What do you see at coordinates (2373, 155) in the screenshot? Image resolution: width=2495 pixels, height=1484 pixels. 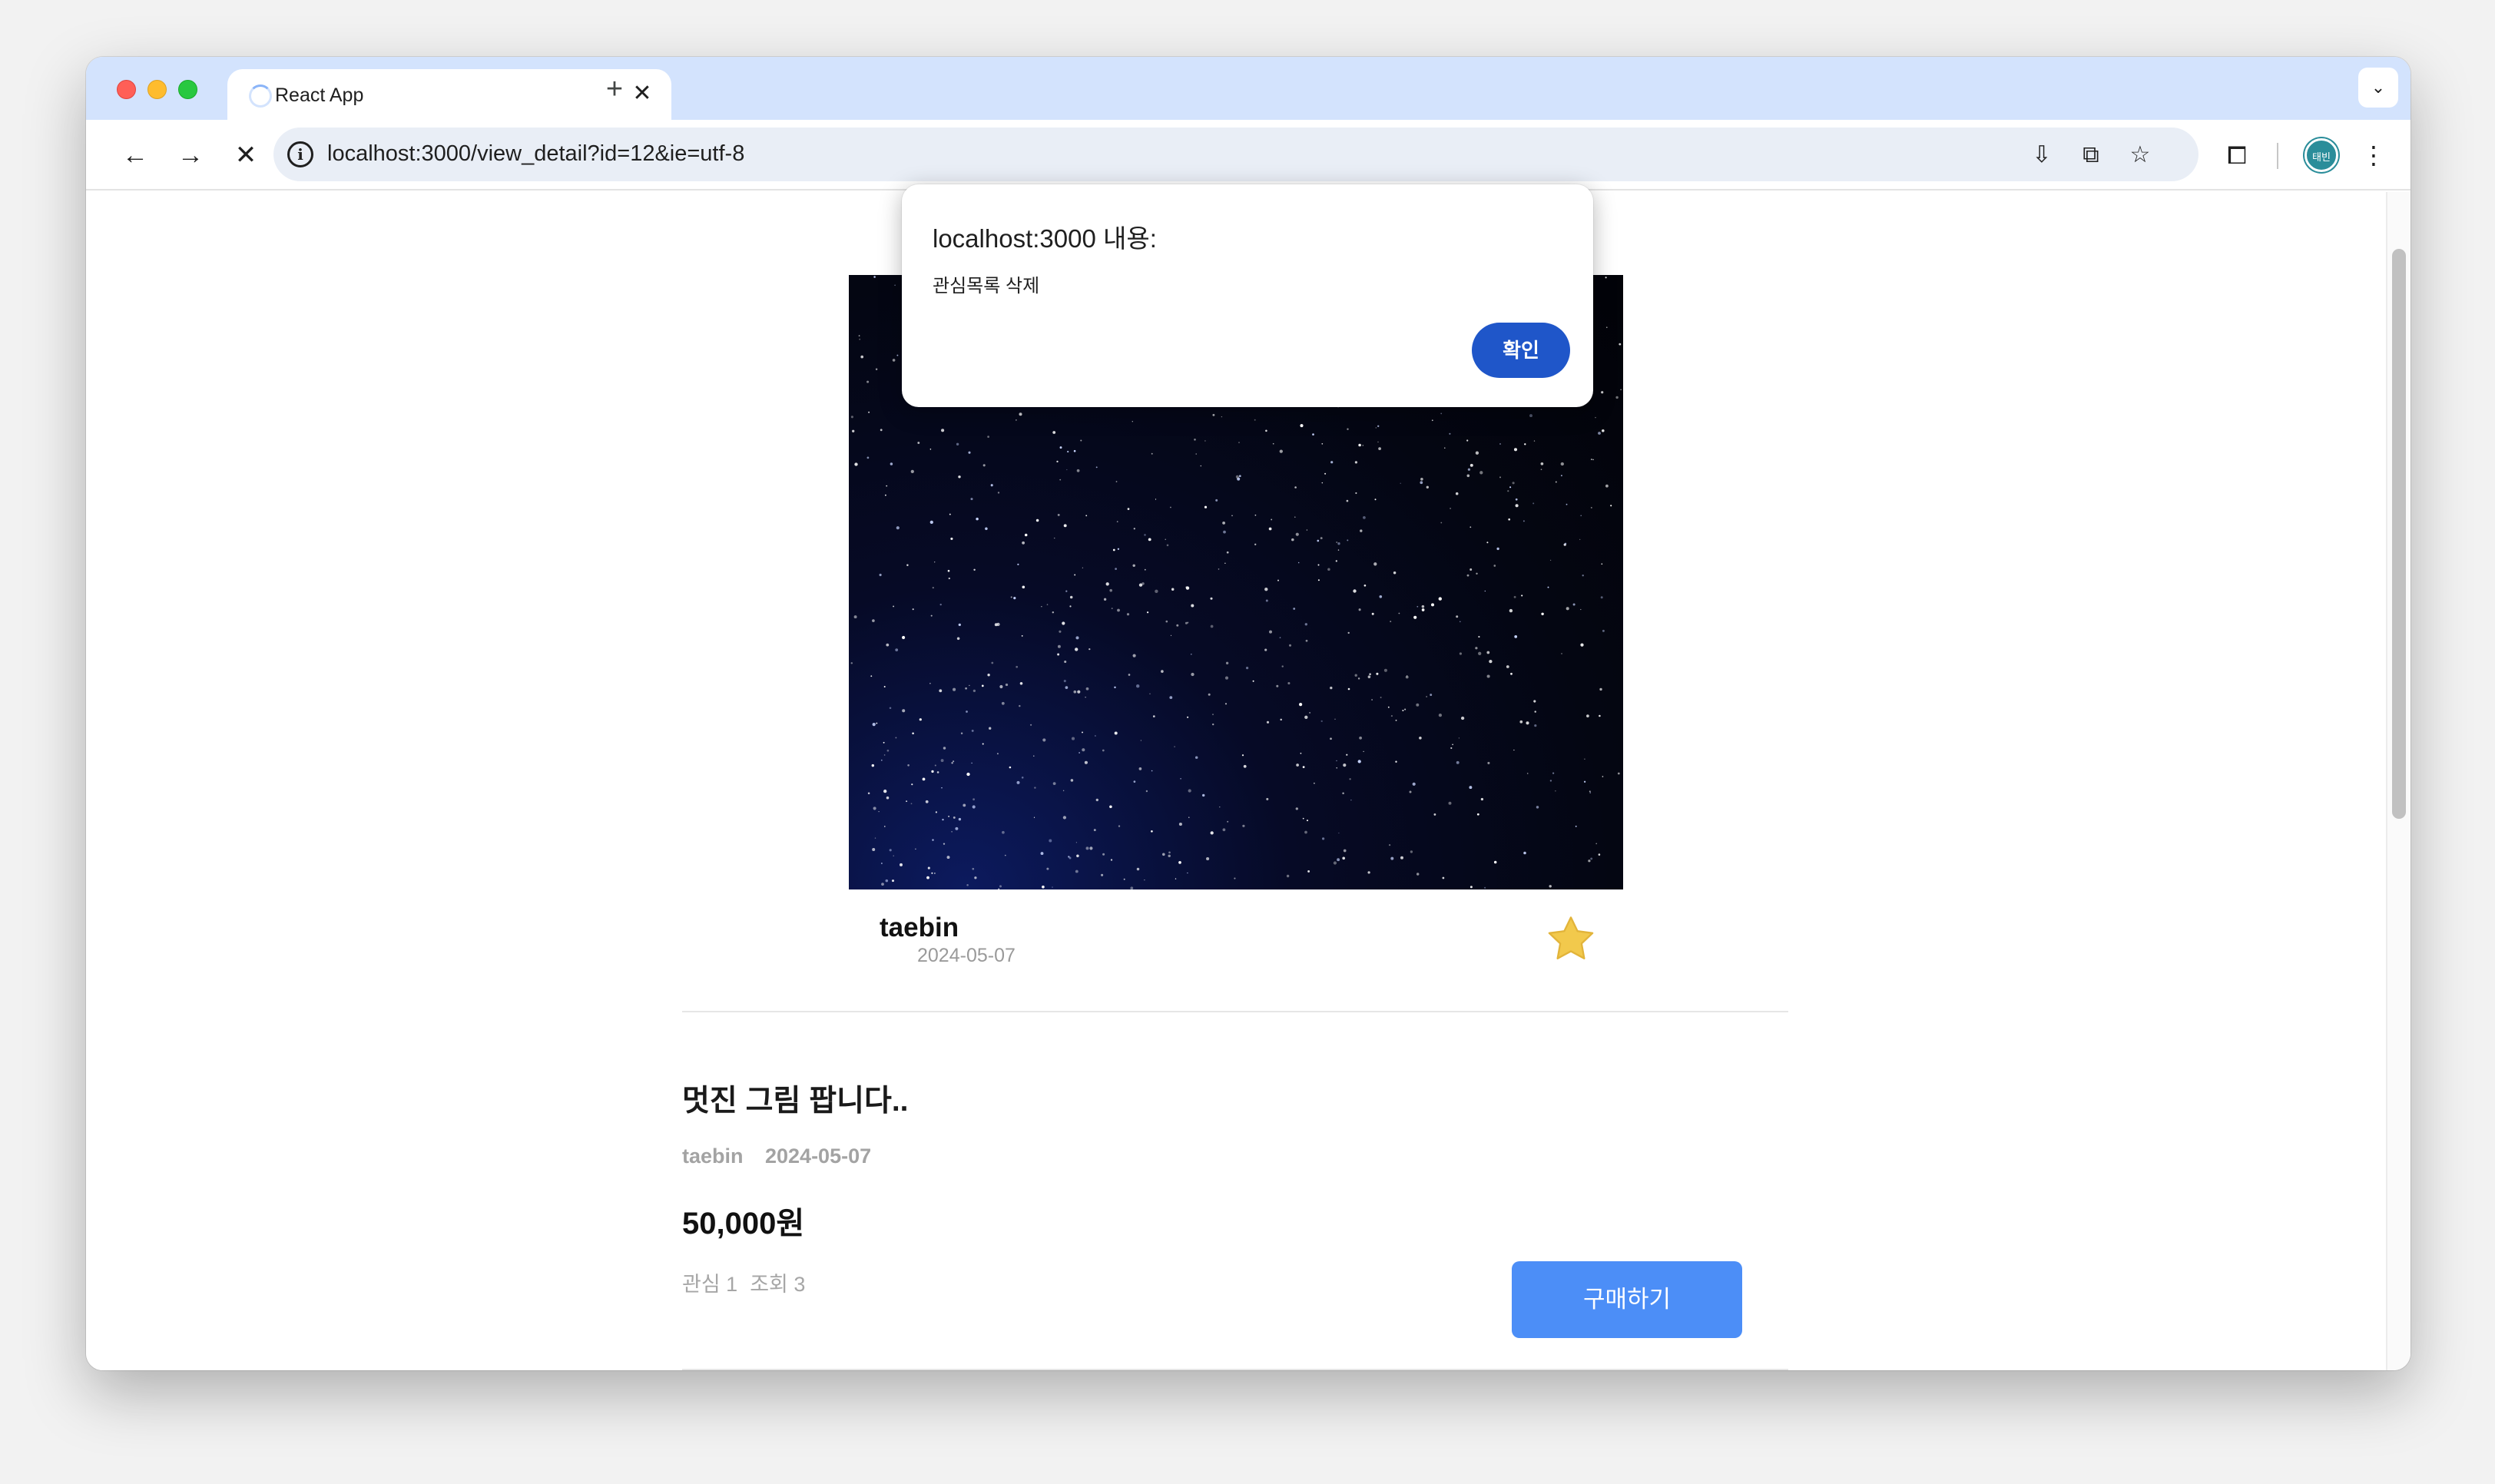 I see `more-vert-icon: ⋮` at bounding box center [2373, 155].